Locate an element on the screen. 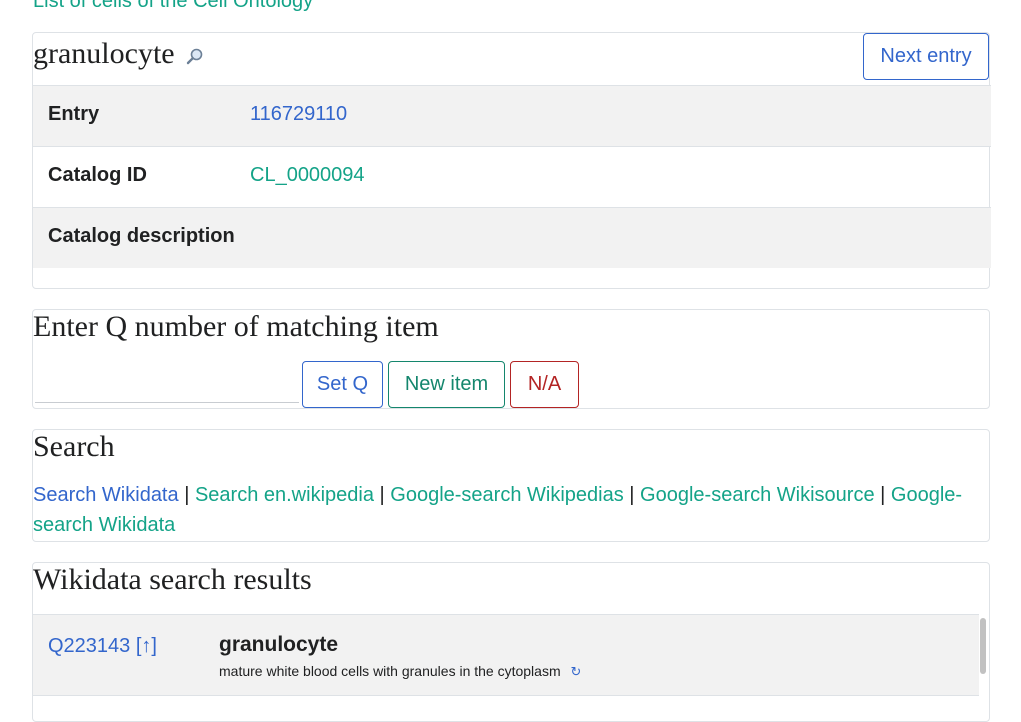 The height and width of the screenshot is (722, 1021). na-button: N/A is located at coordinates (544, 384).